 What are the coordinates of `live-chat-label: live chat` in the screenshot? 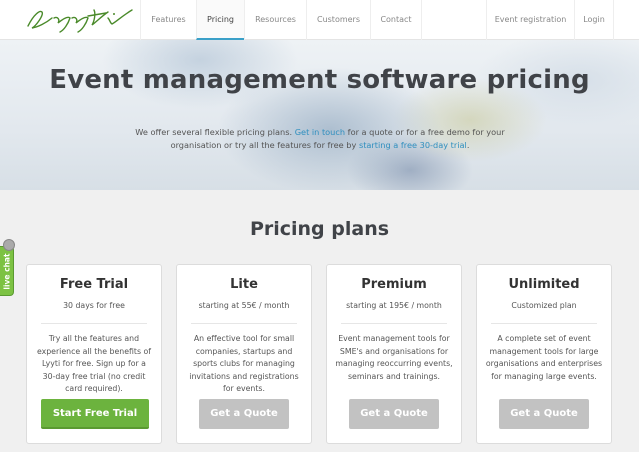 It's located at (7, 271).